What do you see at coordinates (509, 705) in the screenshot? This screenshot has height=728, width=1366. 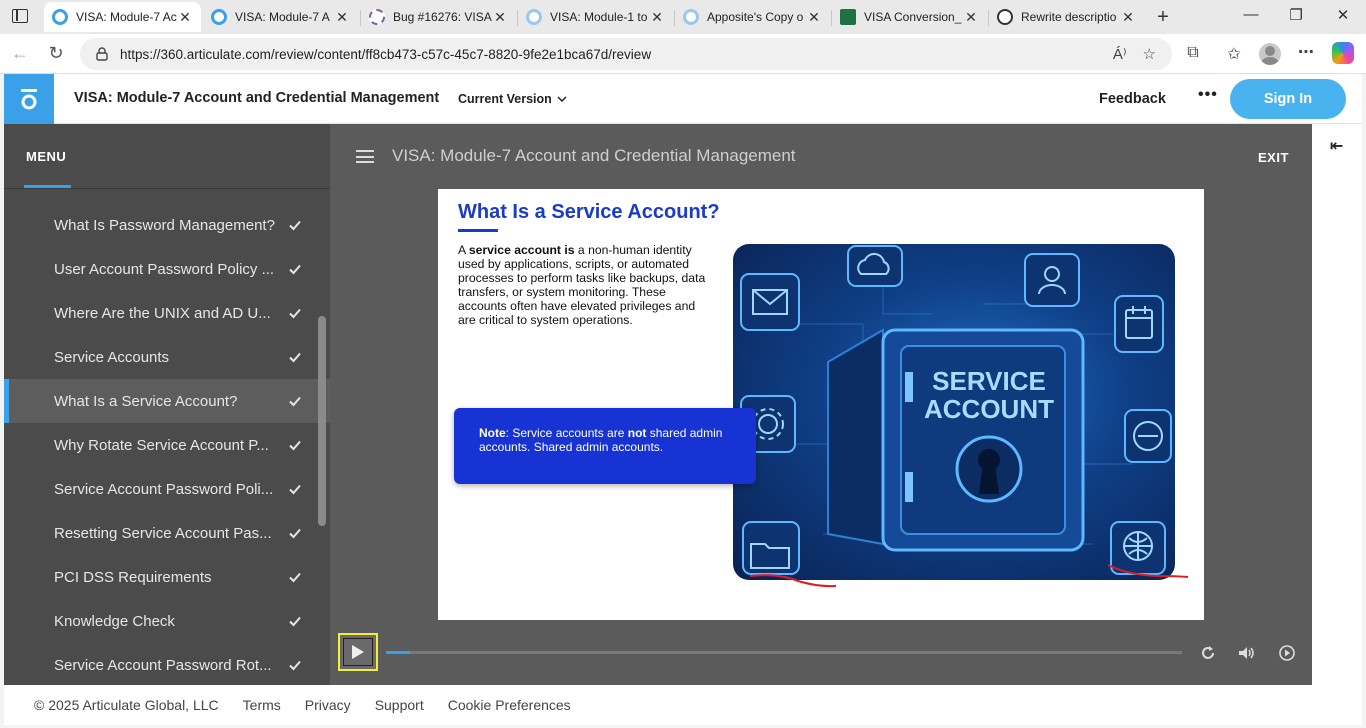 I see `footer-link-cookie-preferences: Cookie Preferences` at bounding box center [509, 705].